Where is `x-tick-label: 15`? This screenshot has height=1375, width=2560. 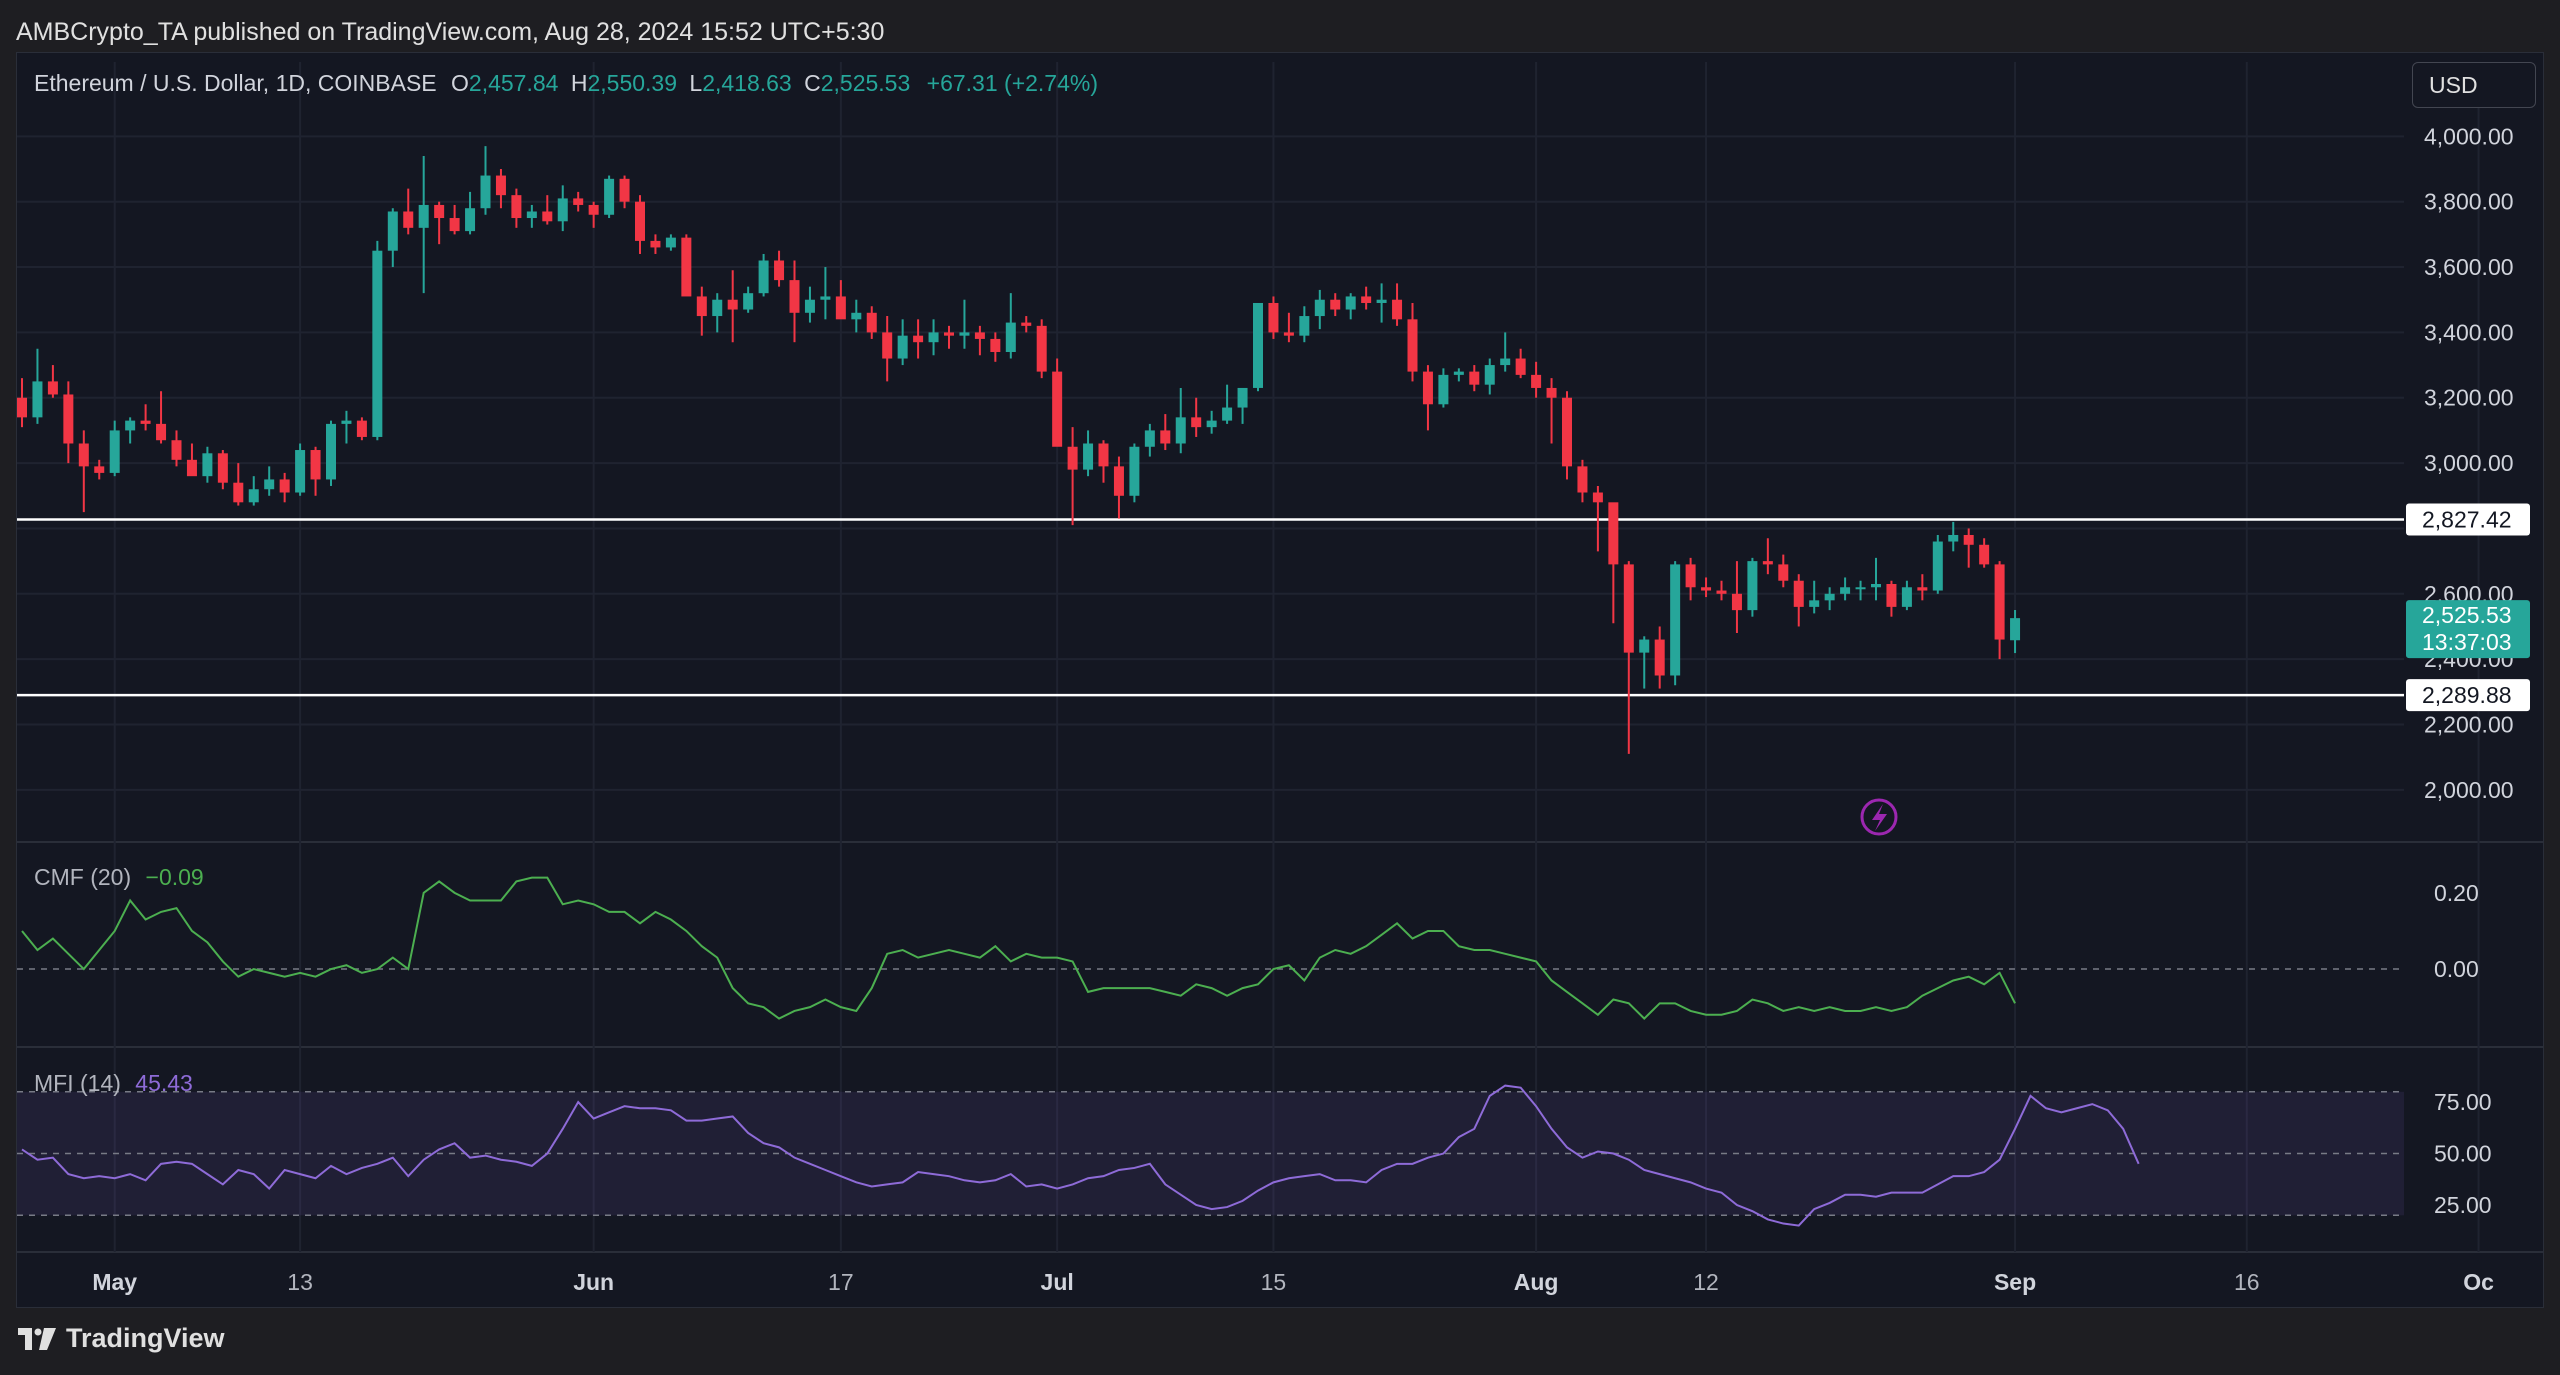 x-tick-label: 15 is located at coordinates (1274, 1282).